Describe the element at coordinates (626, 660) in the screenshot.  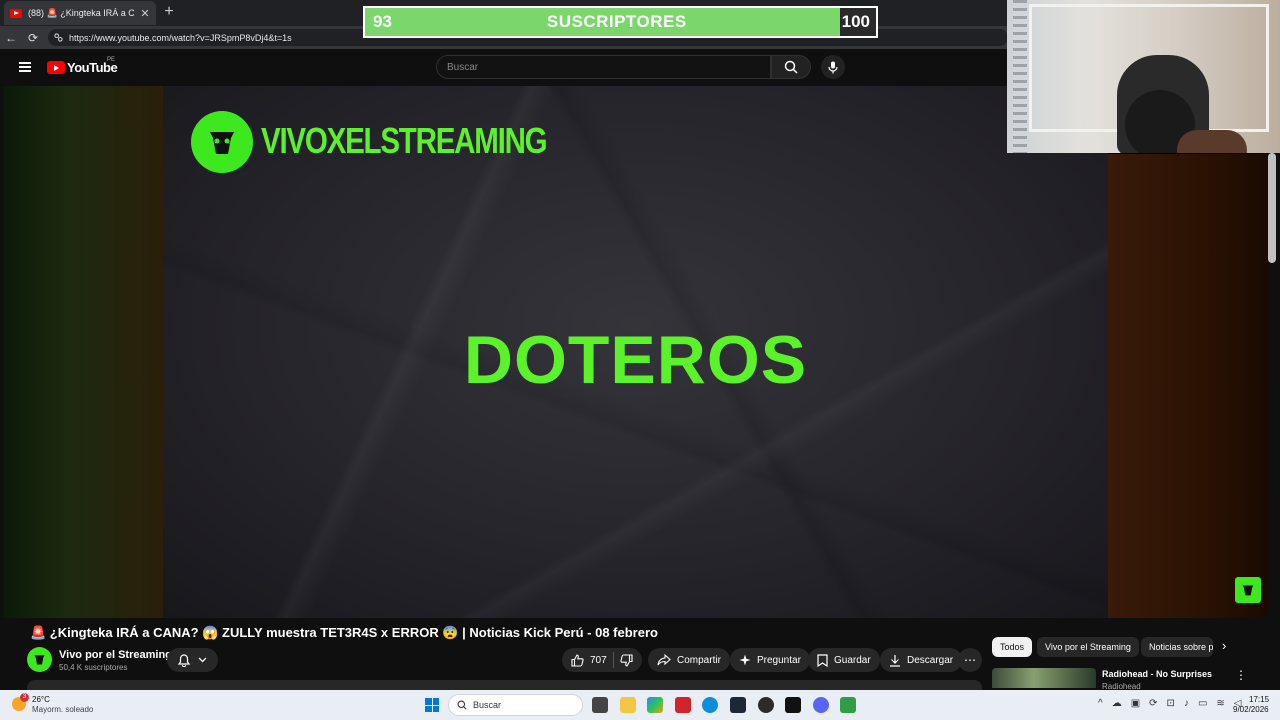
I see `dislike-icon` at that location.